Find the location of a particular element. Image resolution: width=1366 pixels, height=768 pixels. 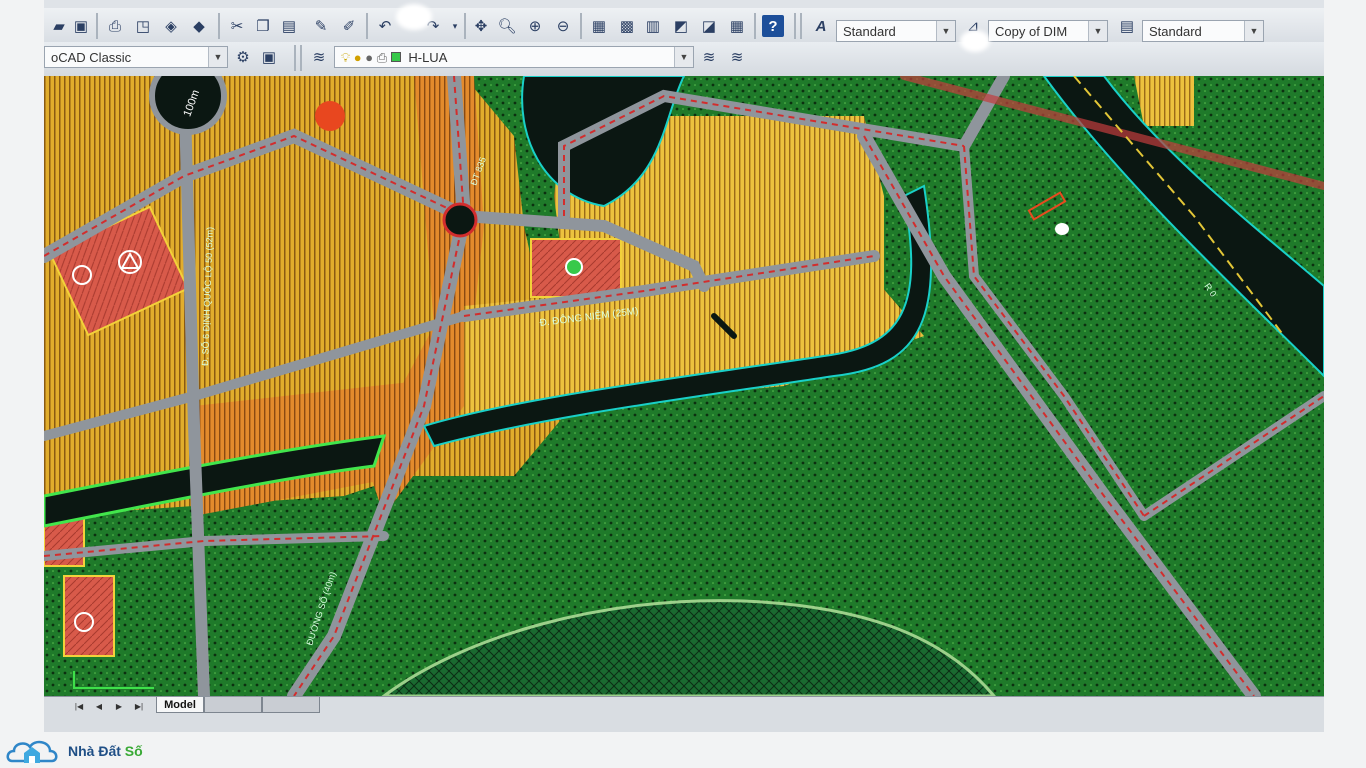

table-style-select: Standard ▼ is located at coordinates (1203, 31).